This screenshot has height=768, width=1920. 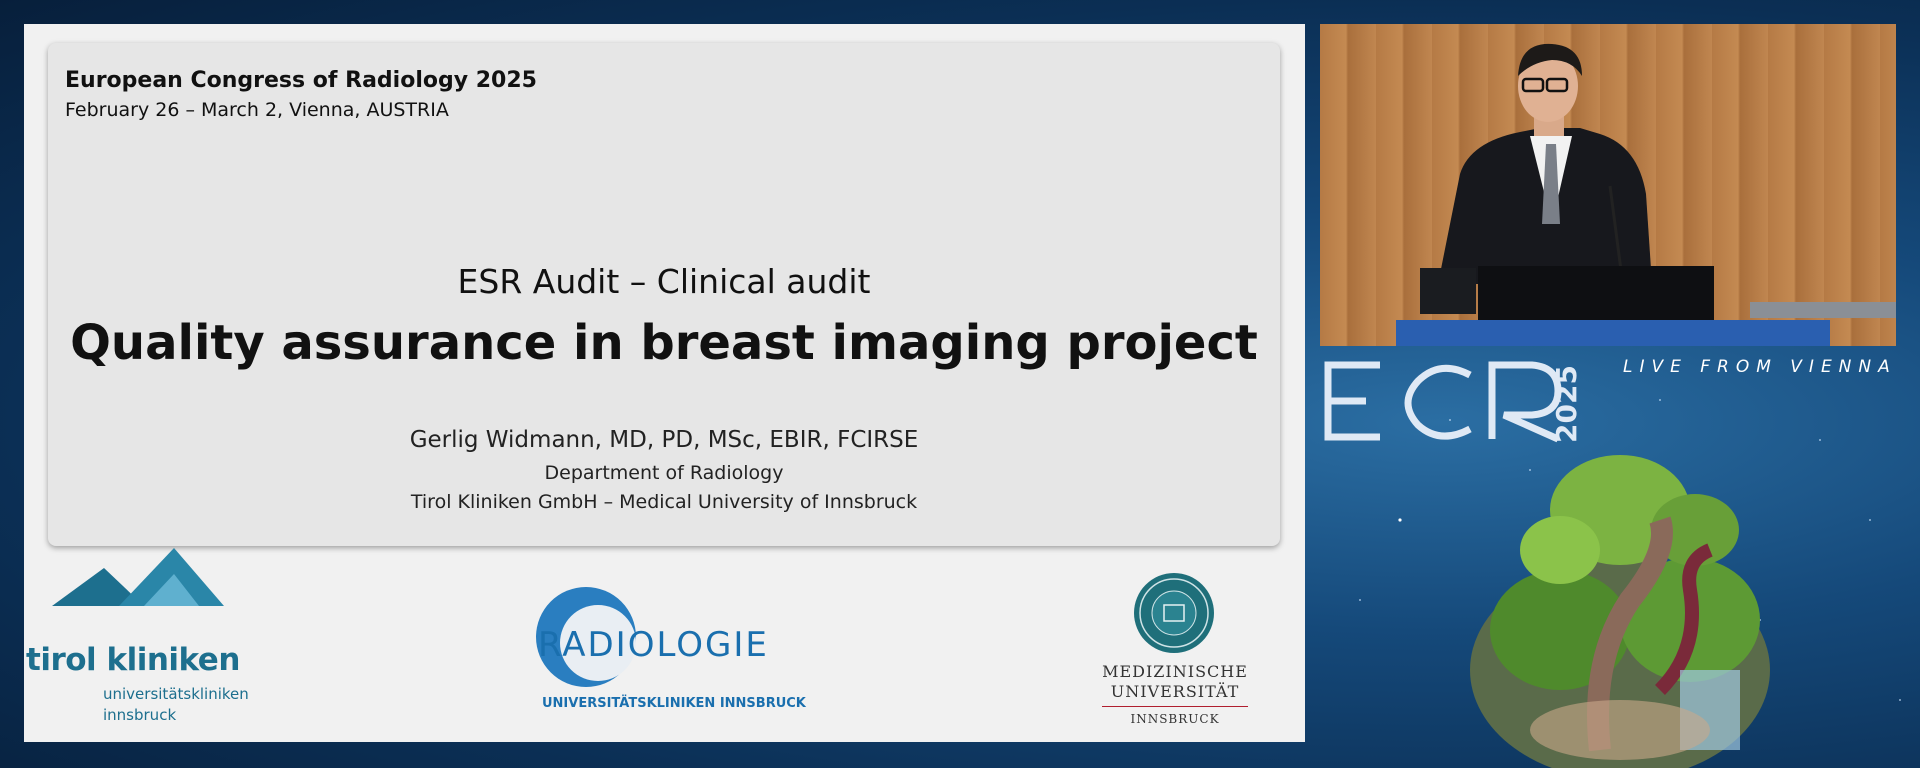 What do you see at coordinates (301, 80) in the screenshot?
I see `conference-name: European Congress of Radiology 2025` at bounding box center [301, 80].